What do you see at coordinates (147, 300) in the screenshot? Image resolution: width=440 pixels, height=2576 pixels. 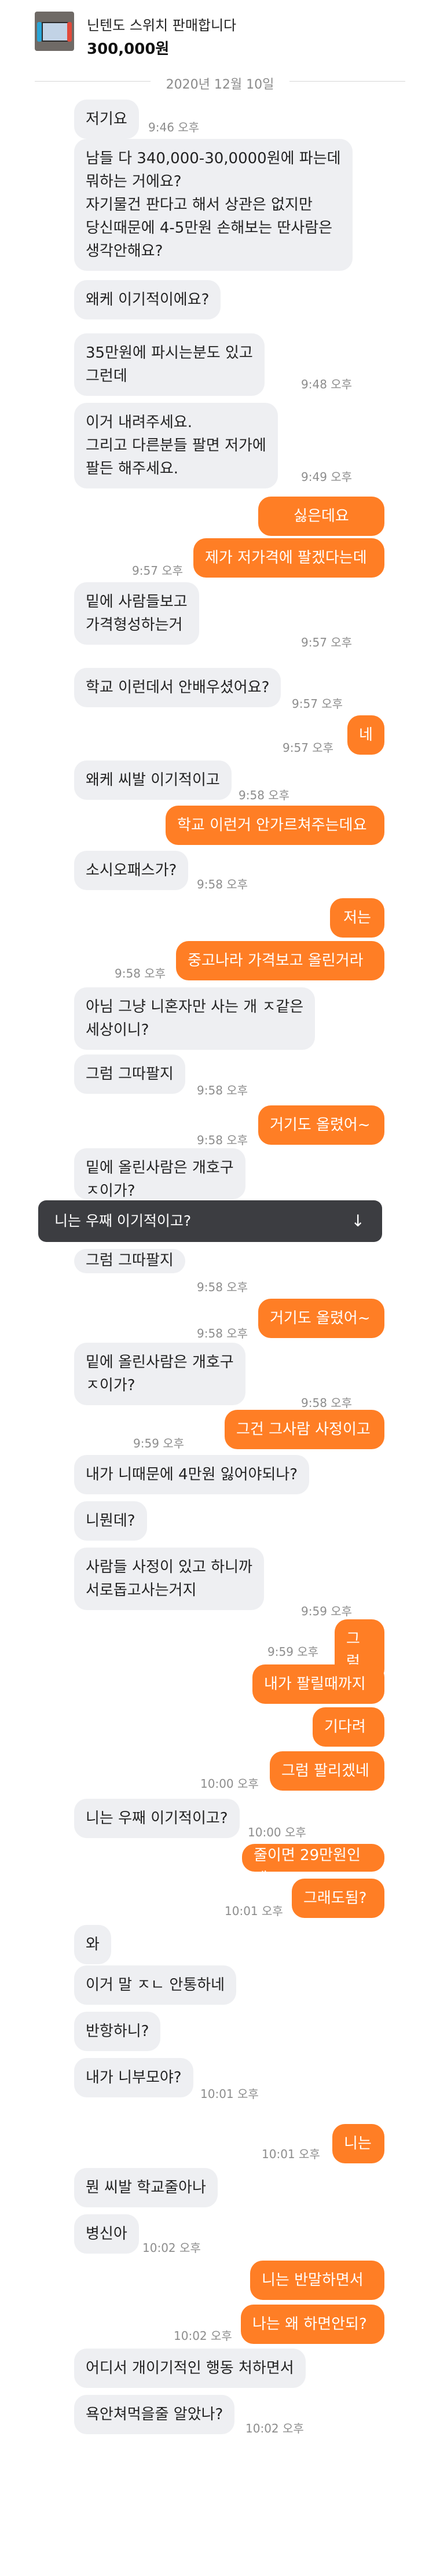 I see `incoming-message: 왜케 이기적이에요?` at bounding box center [147, 300].